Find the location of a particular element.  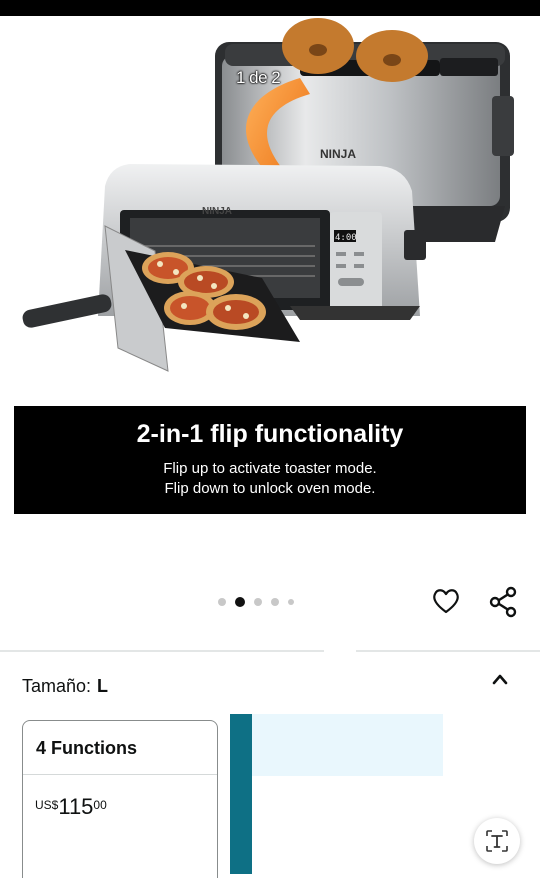

tray-handle is located at coordinates (67, 311).